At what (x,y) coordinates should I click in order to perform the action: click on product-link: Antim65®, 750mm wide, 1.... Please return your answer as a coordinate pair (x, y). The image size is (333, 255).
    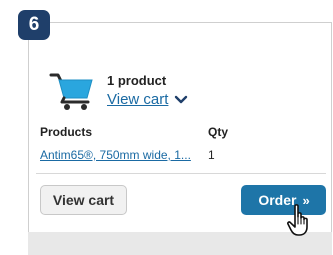
    Looking at the image, I should click on (115, 155).